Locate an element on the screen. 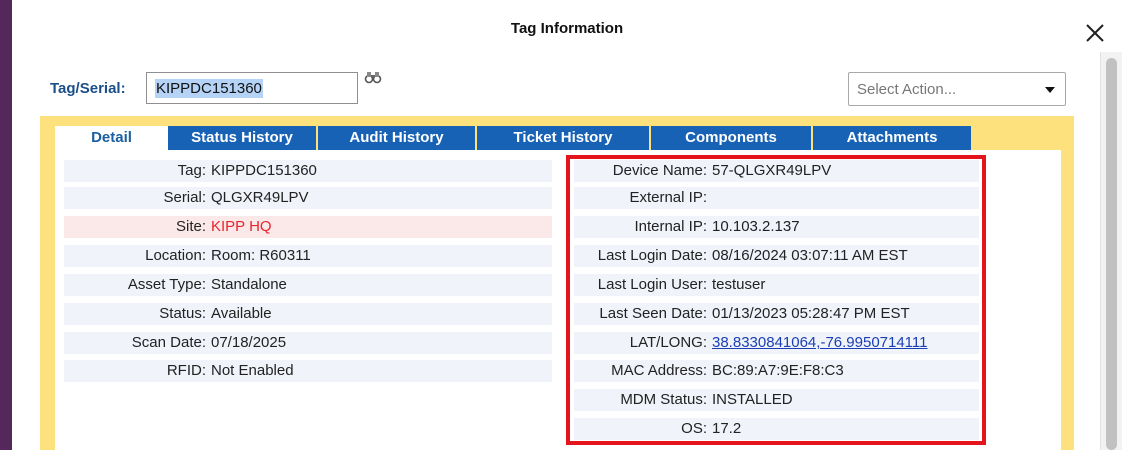  field-row-last-login-user: Last Login User: testuser is located at coordinates (776, 285).